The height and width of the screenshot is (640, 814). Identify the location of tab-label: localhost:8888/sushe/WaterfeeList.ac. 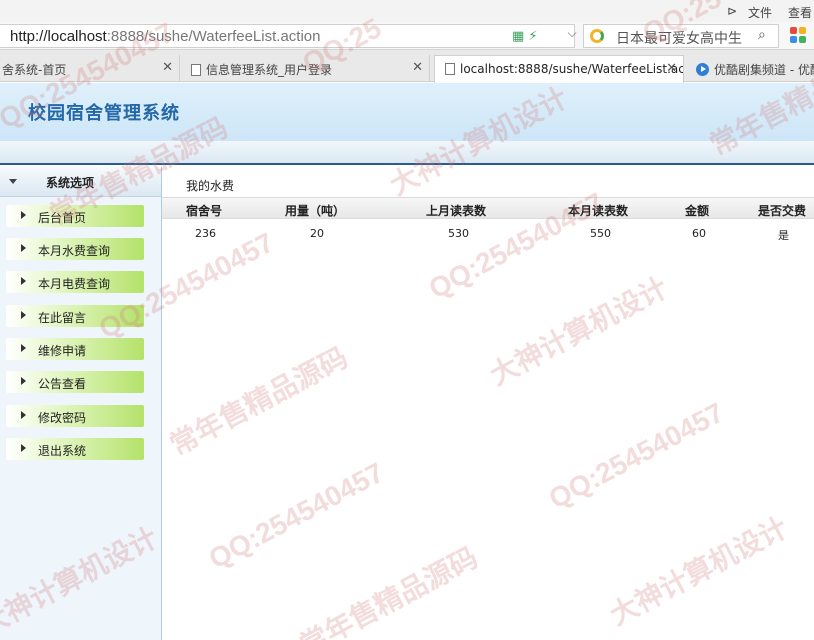
(572, 69).